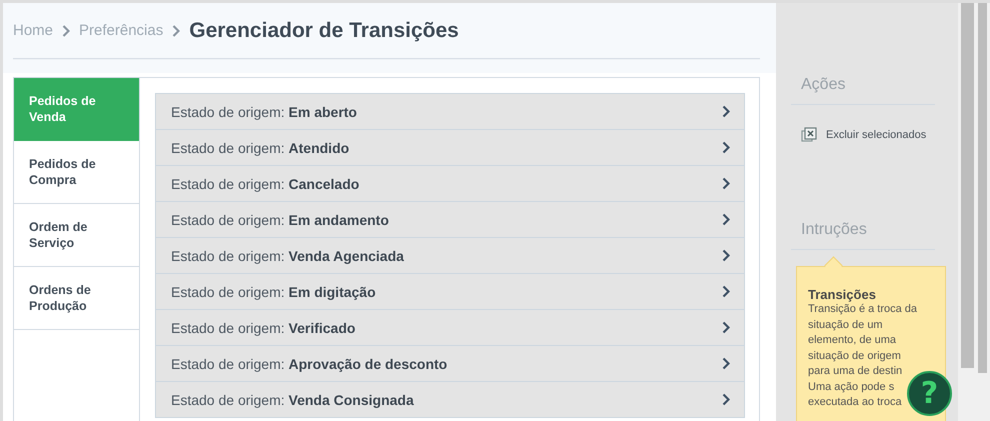 The image size is (990, 421). Describe the element at coordinates (868, 135) in the screenshot. I see `action-link: Excluir selecionados` at that location.